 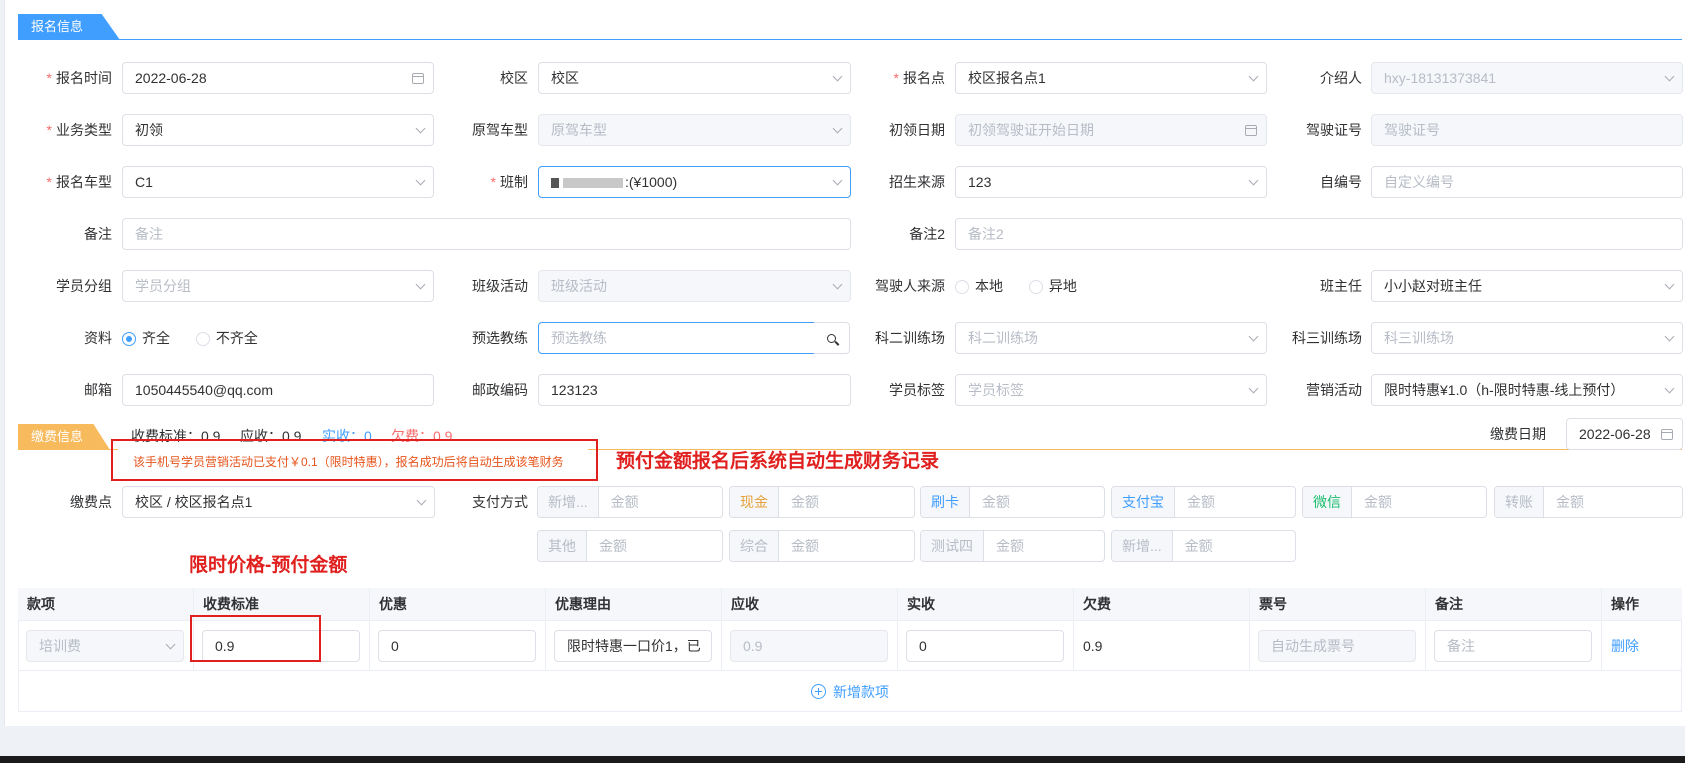 What do you see at coordinates (1625, 646) in the screenshot?
I see `delete-link: 删除` at bounding box center [1625, 646].